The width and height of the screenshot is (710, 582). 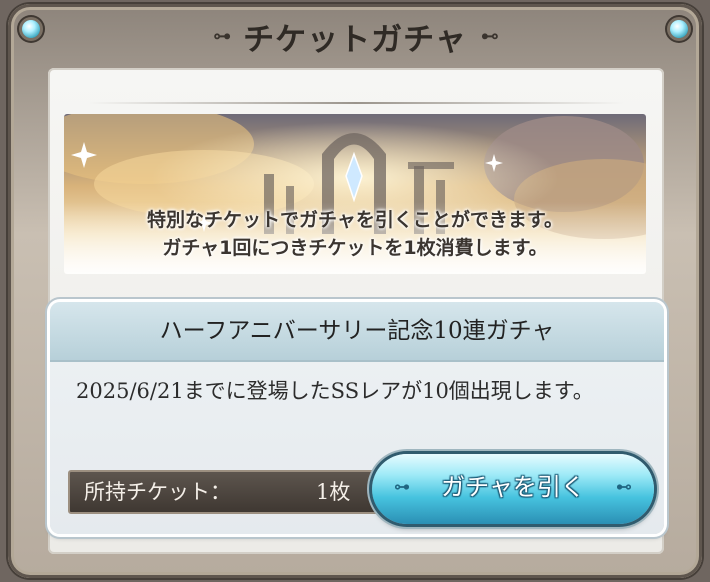 I want to click on dialog-title: チケットガチャ, so click(x=355, y=40).